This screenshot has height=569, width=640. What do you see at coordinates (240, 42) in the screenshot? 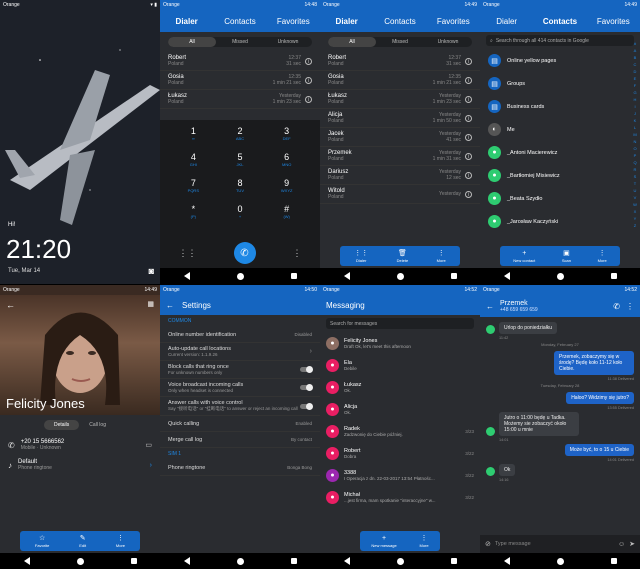
I see `filter-missed: Missed` at bounding box center [240, 42].